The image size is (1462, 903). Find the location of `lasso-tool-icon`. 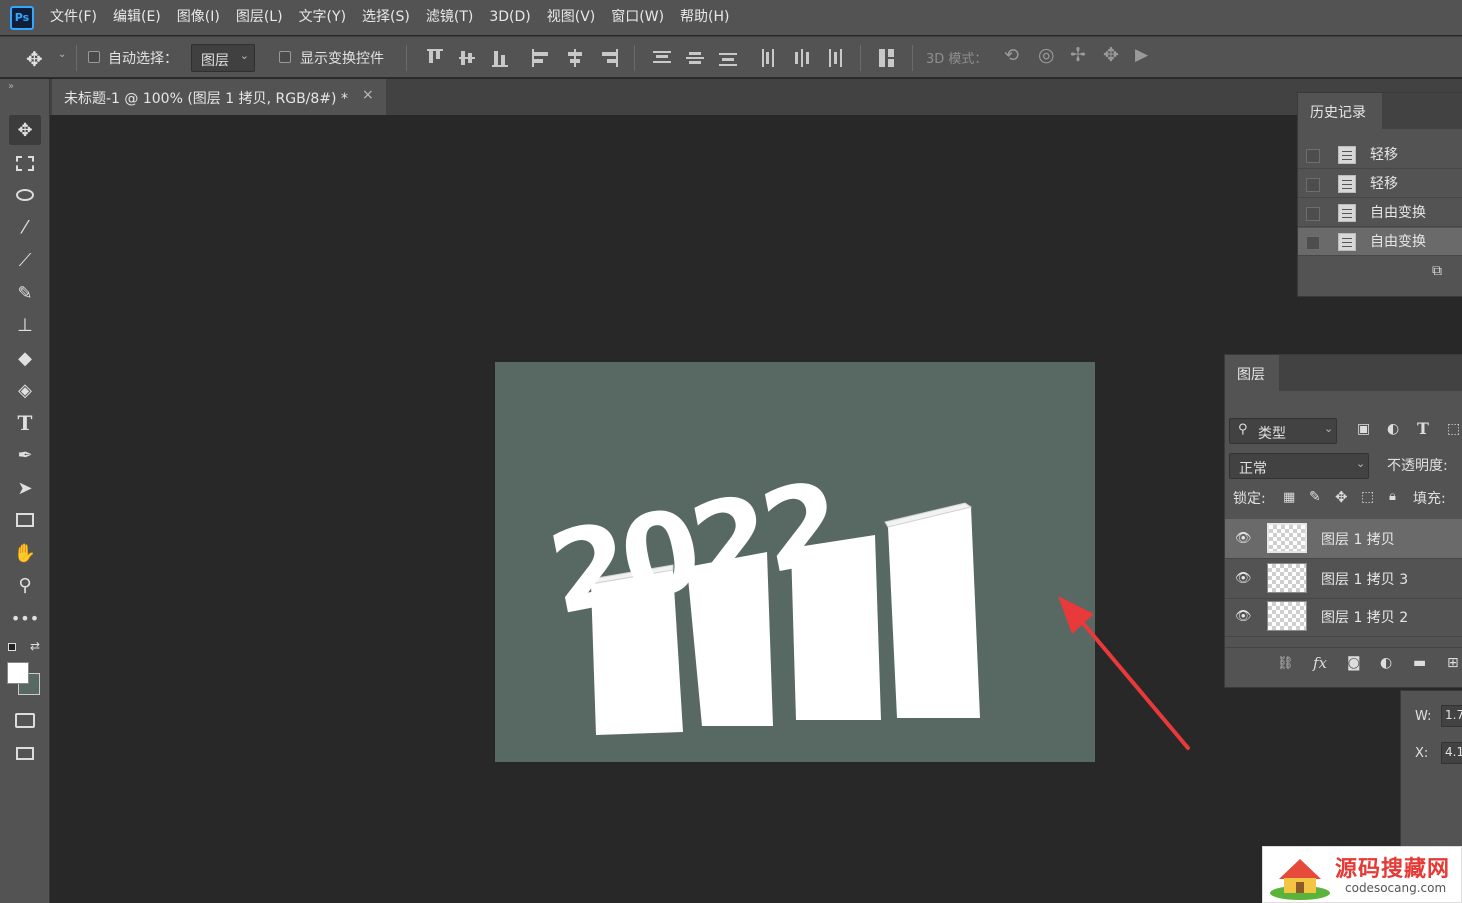

lasso-tool-icon is located at coordinates (25, 195).